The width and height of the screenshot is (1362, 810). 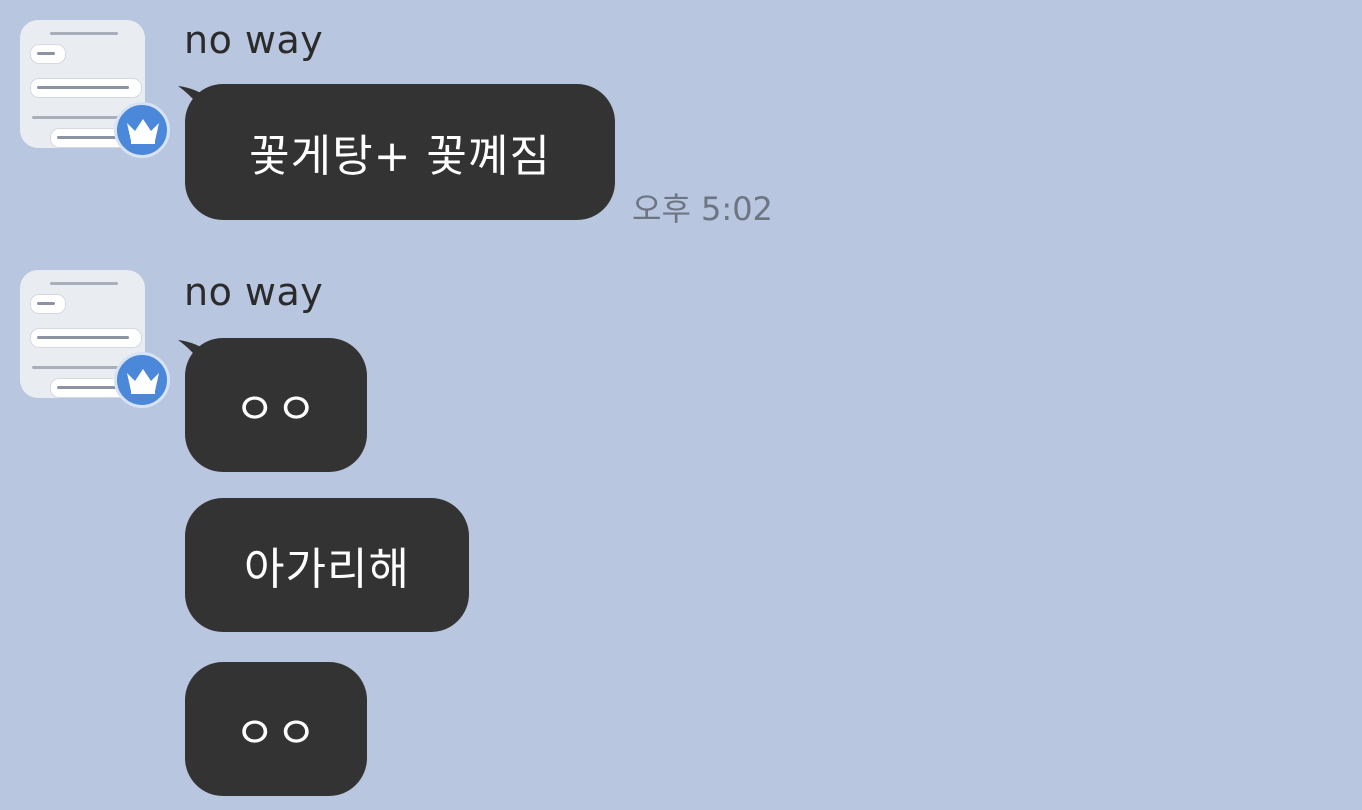 What do you see at coordinates (327, 569) in the screenshot?
I see `message-text: 아가리해` at bounding box center [327, 569].